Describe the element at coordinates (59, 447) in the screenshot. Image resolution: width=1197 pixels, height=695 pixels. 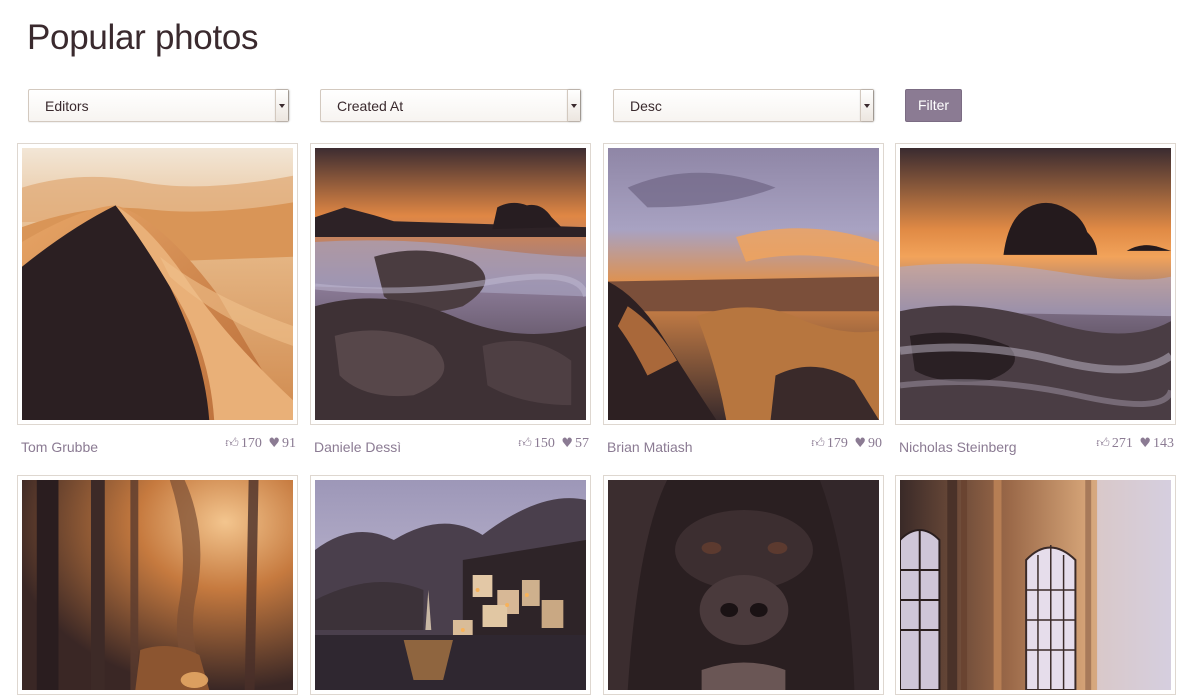
I see `author-link: Tom Grubbe` at that location.